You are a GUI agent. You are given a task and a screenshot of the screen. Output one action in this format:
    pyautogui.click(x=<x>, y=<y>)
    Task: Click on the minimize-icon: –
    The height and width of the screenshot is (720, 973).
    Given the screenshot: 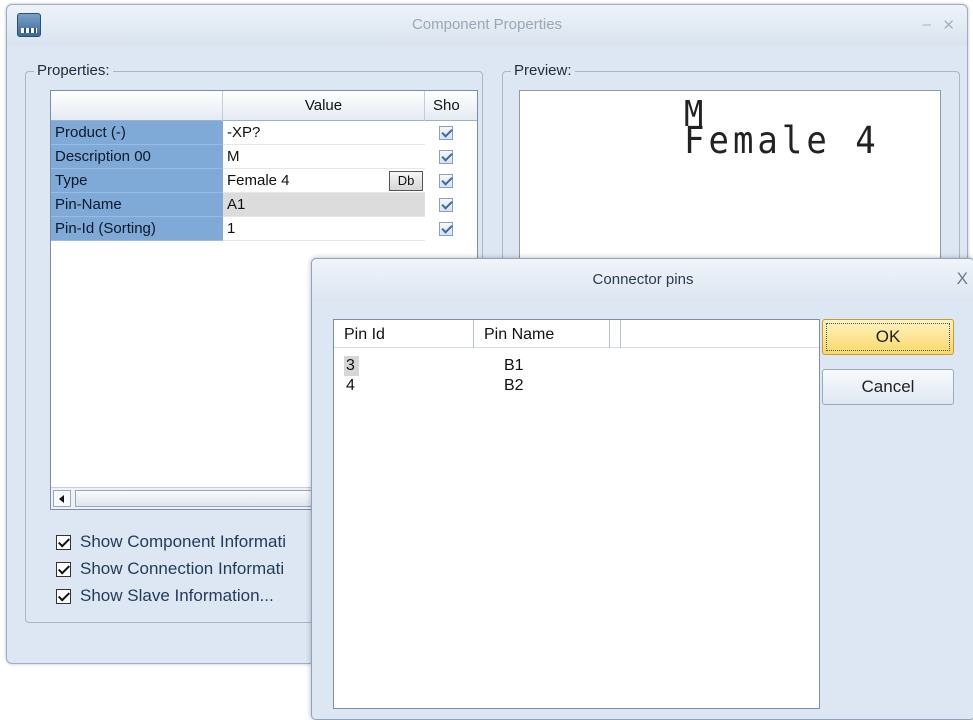 What is the action you would take?
    pyautogui.click(x=927, y=24)
    